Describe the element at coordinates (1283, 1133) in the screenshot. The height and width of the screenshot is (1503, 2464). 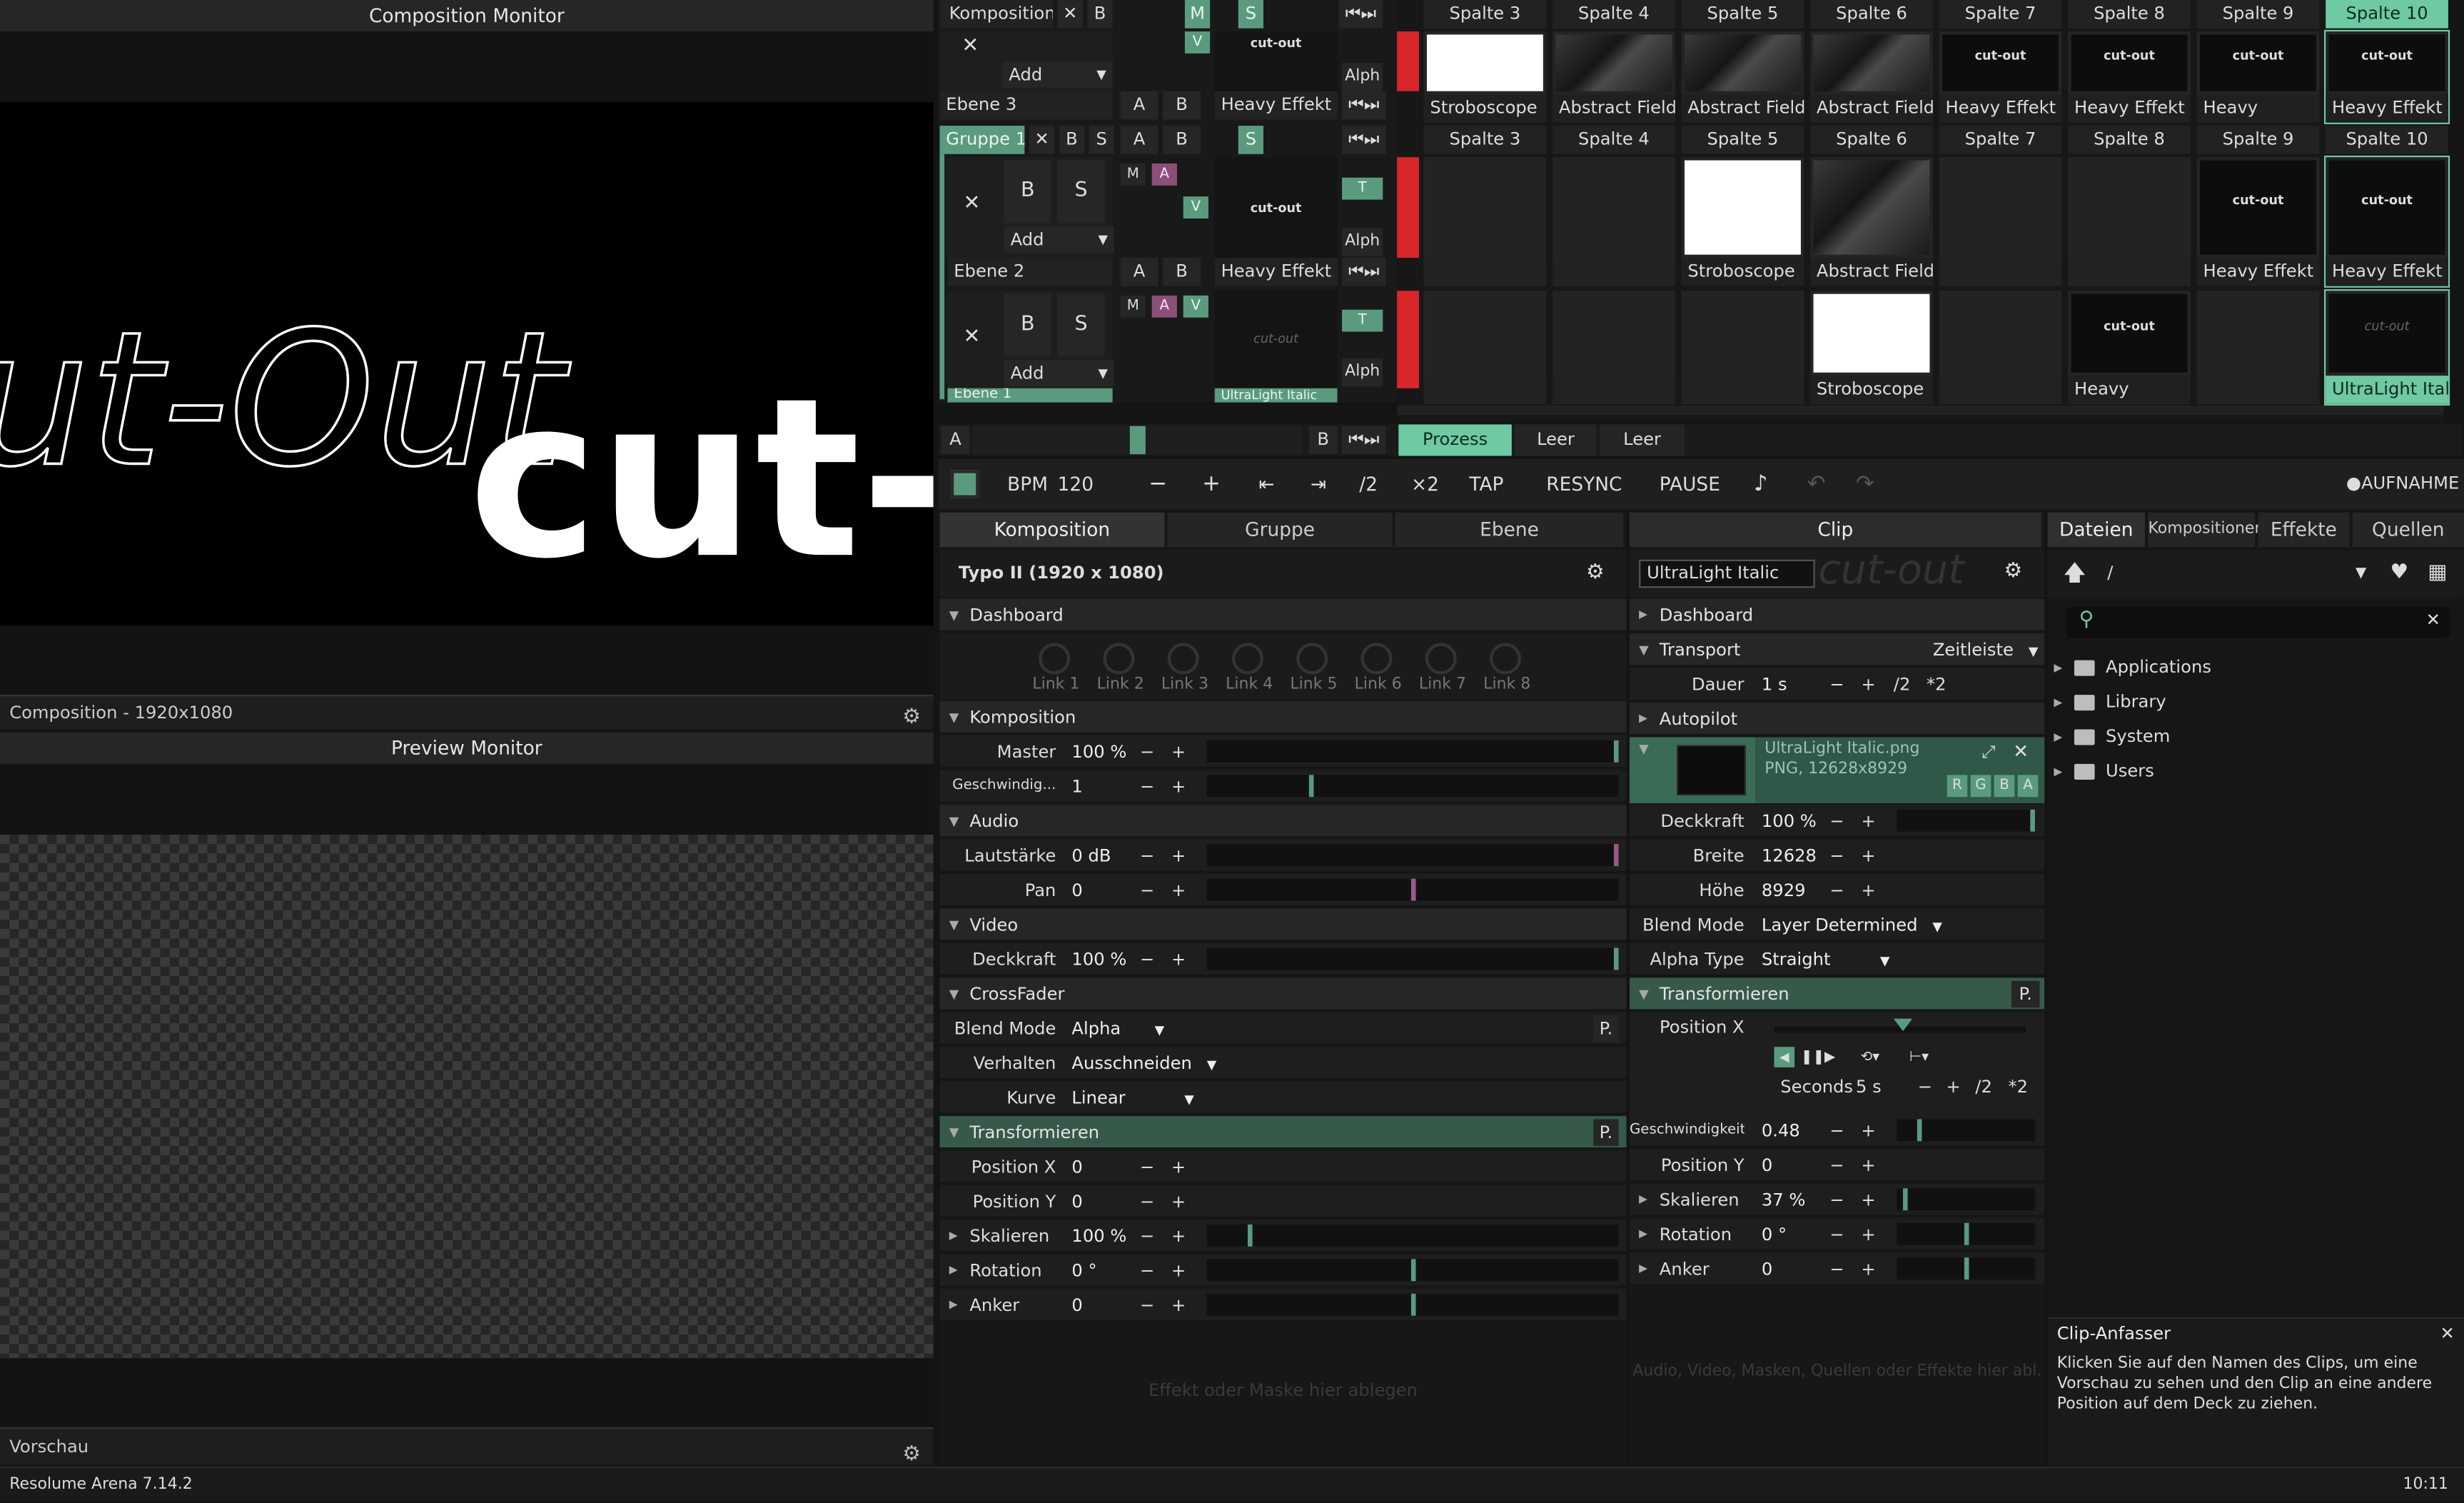
I see `section-transform: ▼ Transformieren P.` at that location.